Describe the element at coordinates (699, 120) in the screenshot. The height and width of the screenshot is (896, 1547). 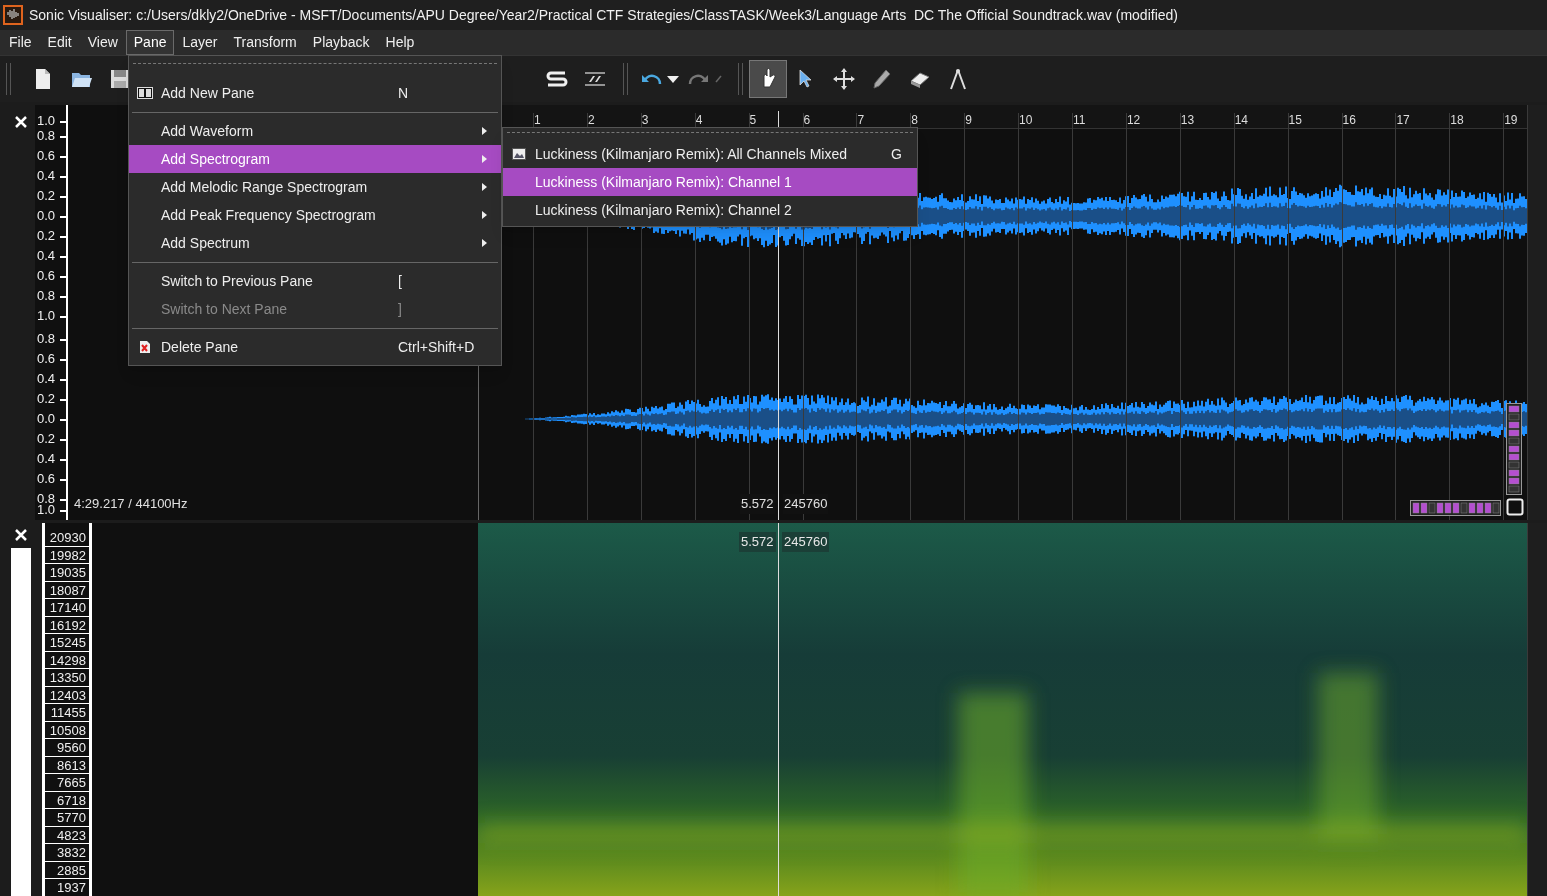
I see `ruler-label: 4` at that location.